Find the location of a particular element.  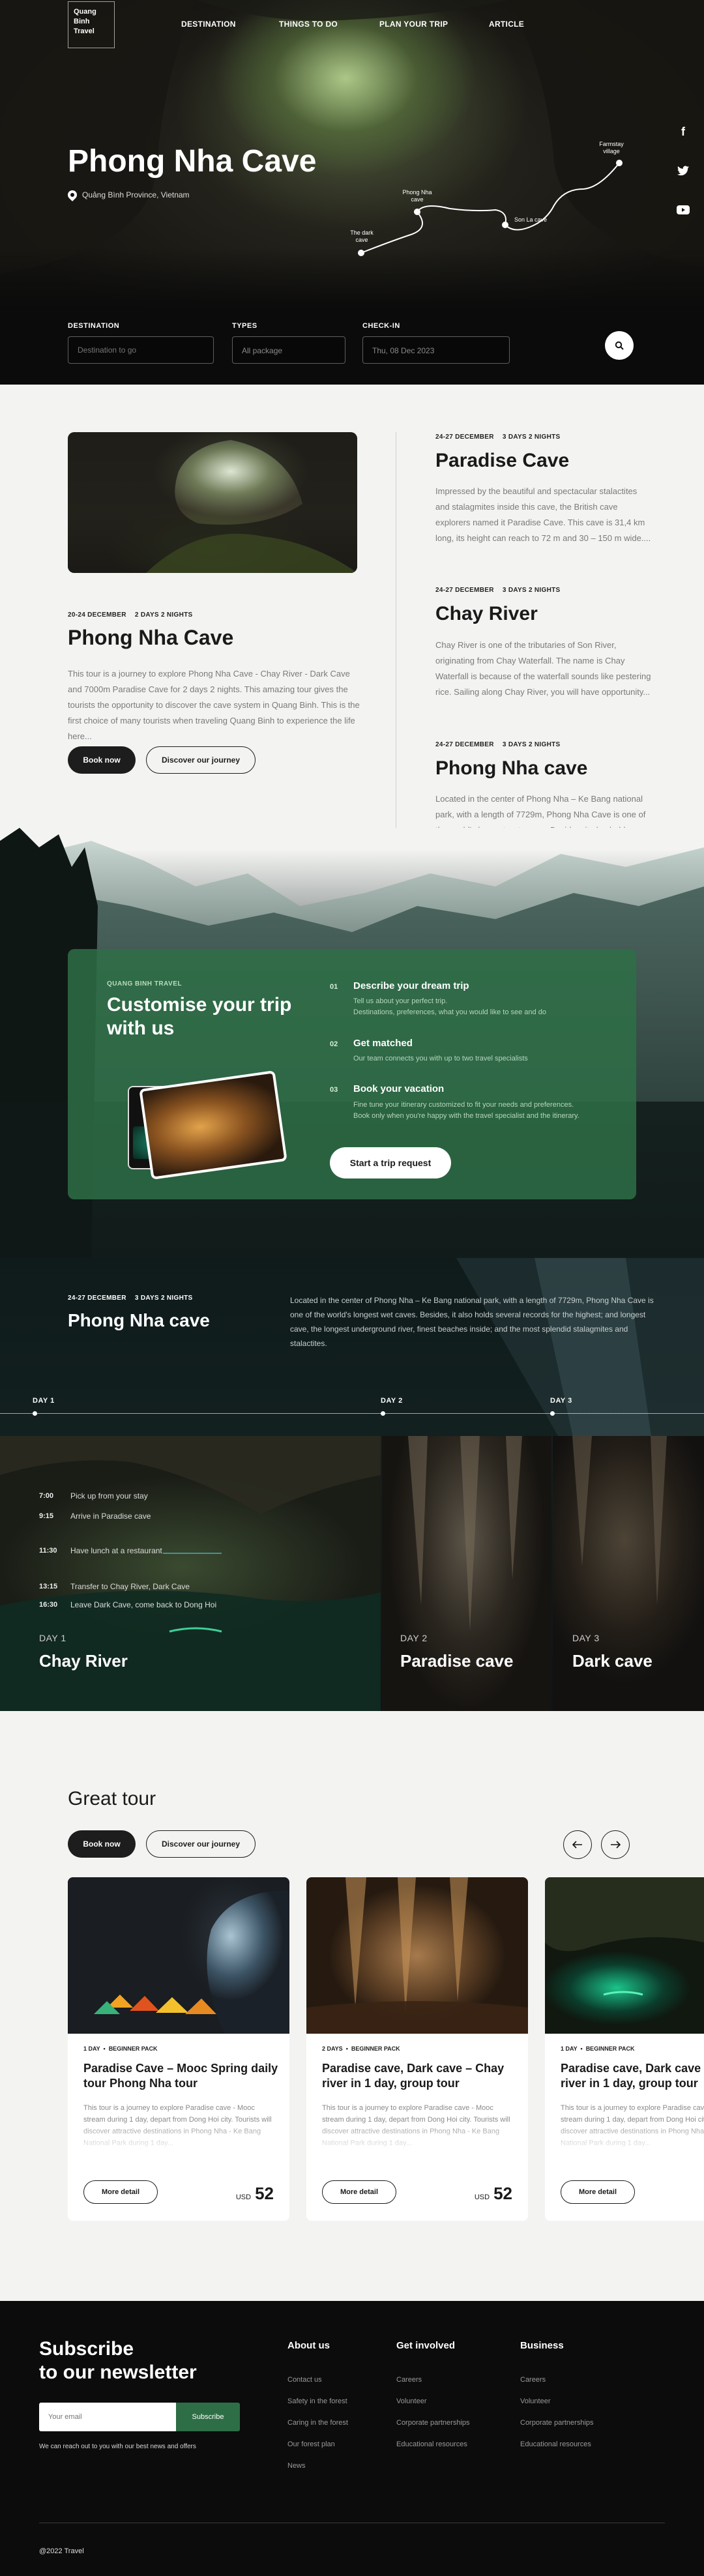

search-button is located at coordinates (620, 345).